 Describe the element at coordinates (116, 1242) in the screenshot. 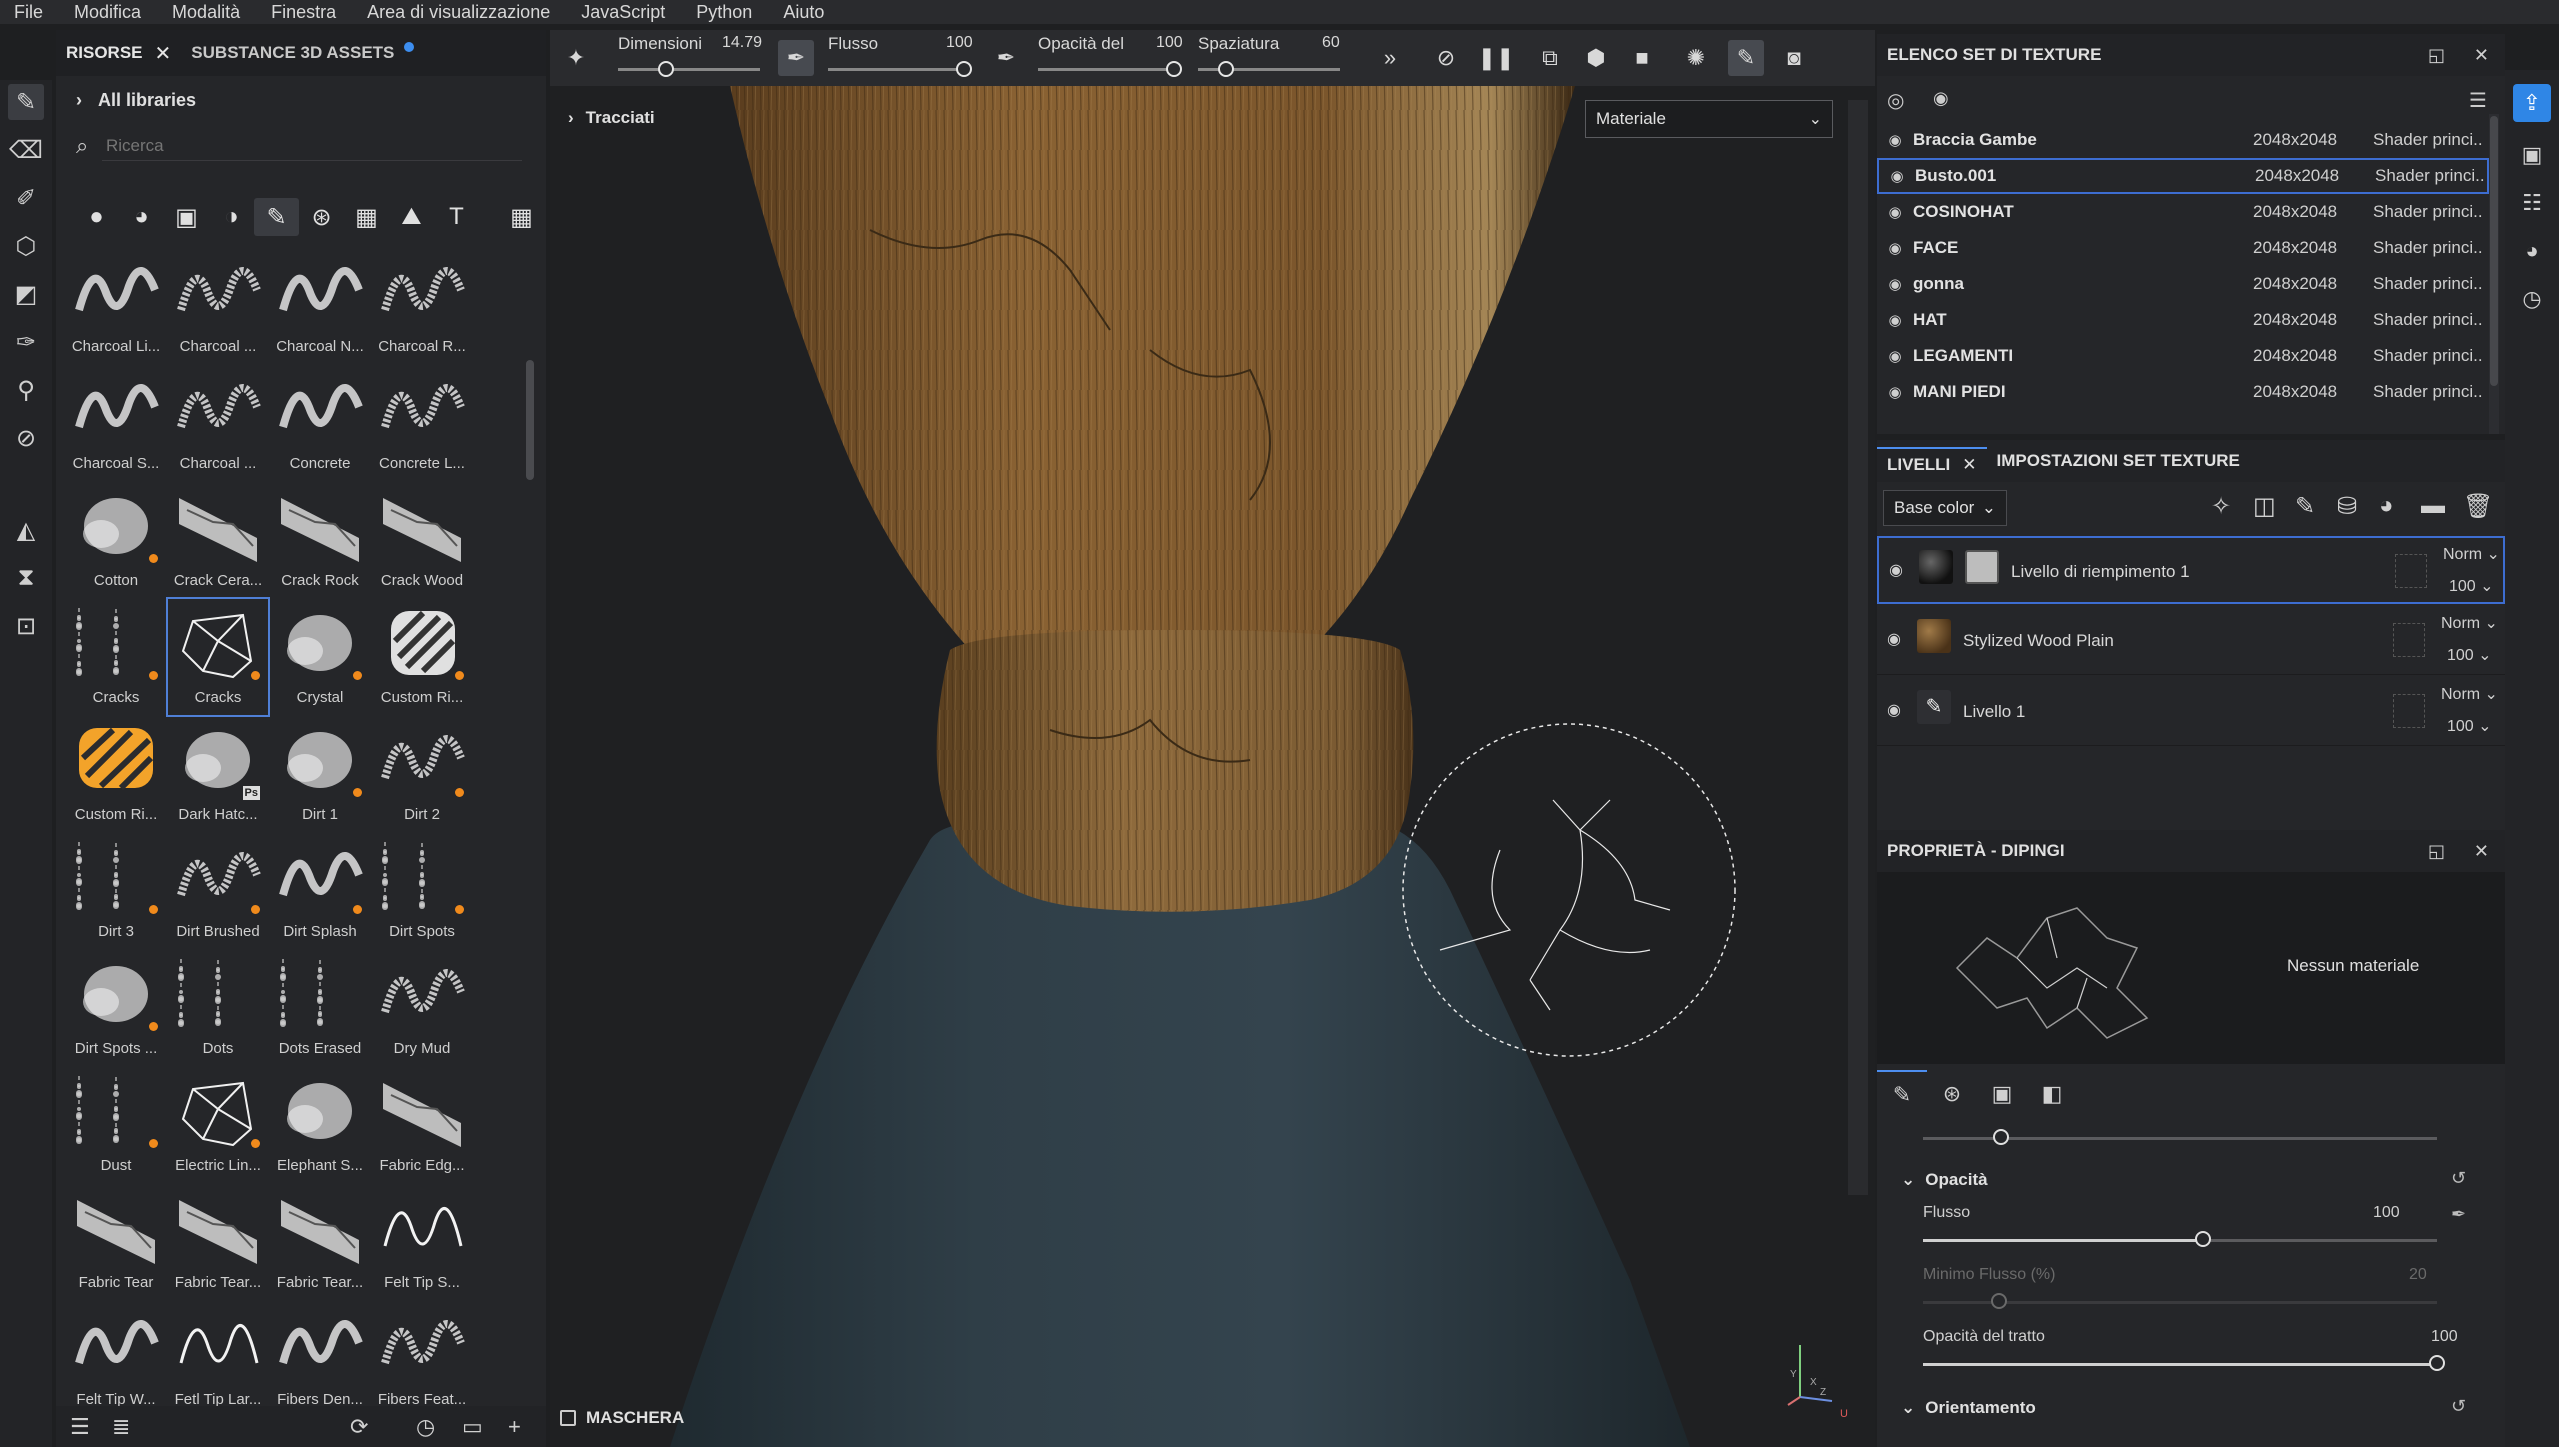

I see `brush-item: Fabric Tear` at that location.